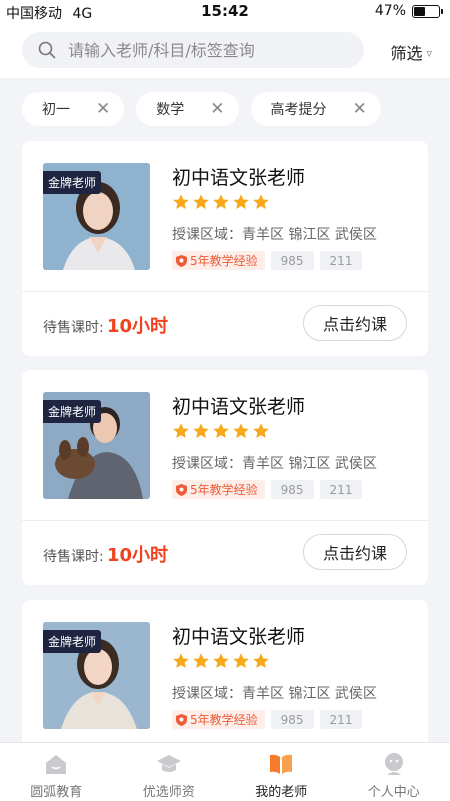 Image resolution: width=450 pixels, height=801 pixels. I want to click on book-icon, so click(281, 764).